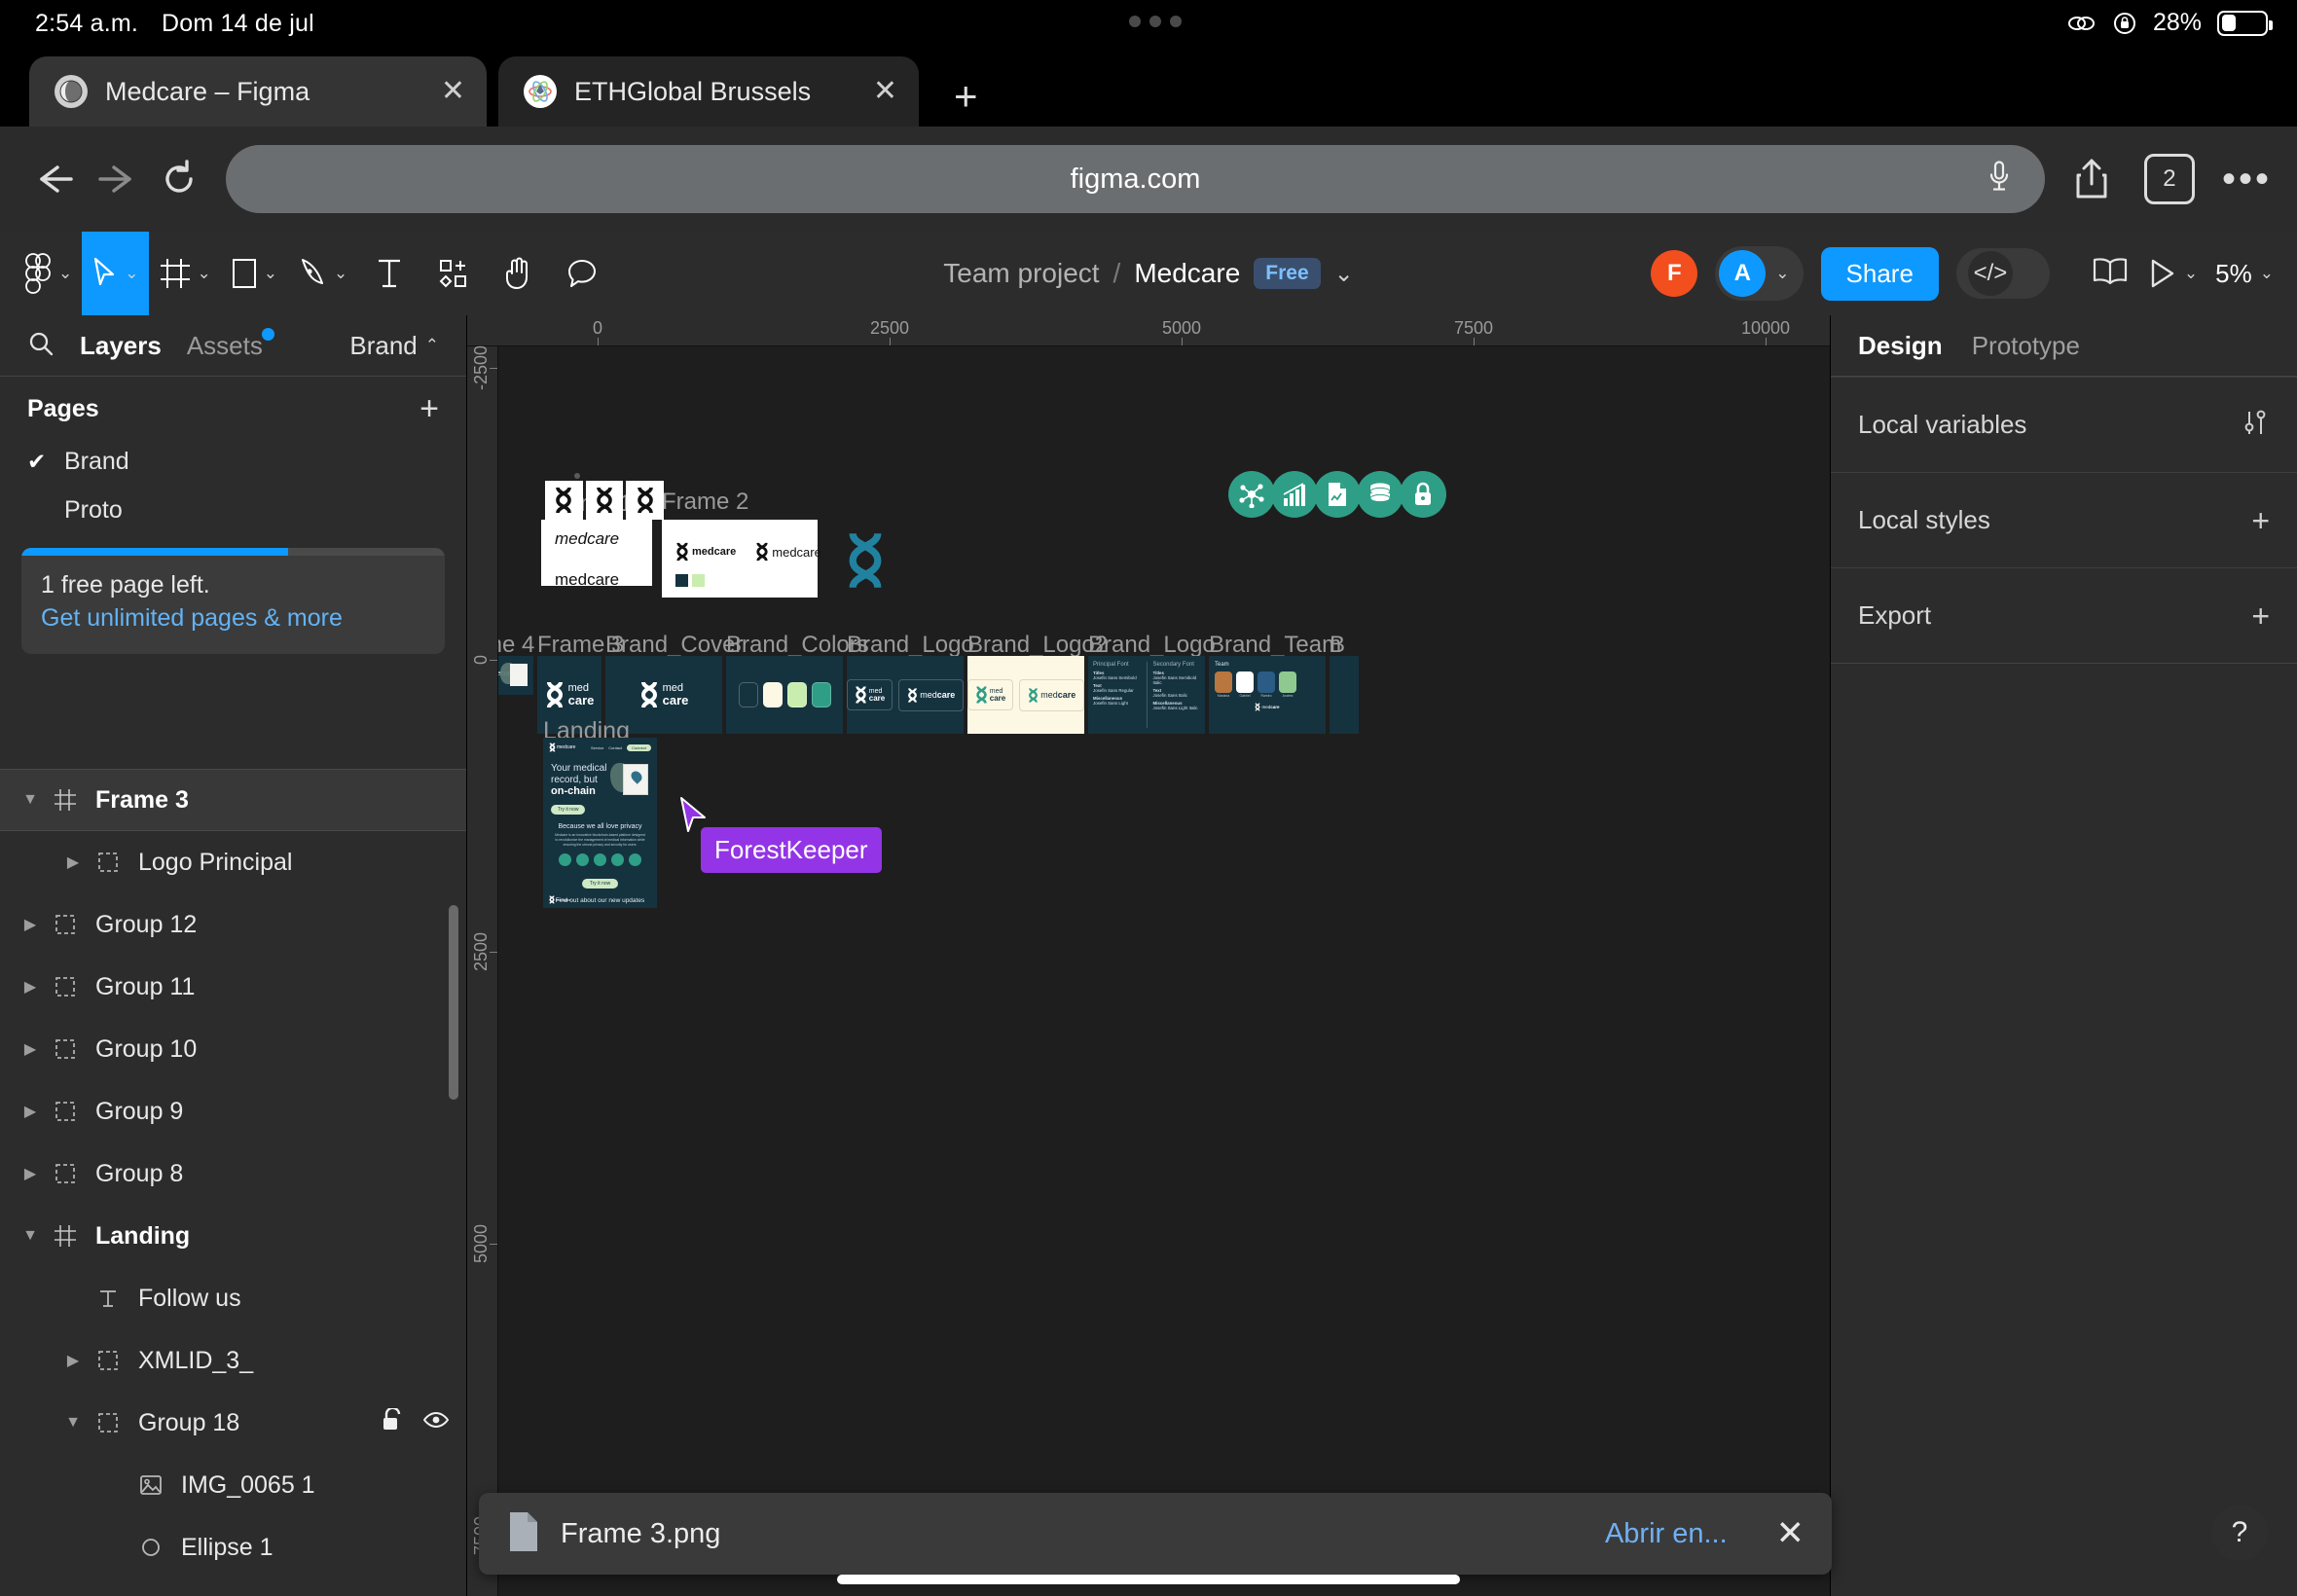 The height and width of the screenshot is (1596, 2297). What do you see at coordinates (2173, 274) in the screenshot?
I see `present-button: ⌄` at bounding box center [2173, 274].